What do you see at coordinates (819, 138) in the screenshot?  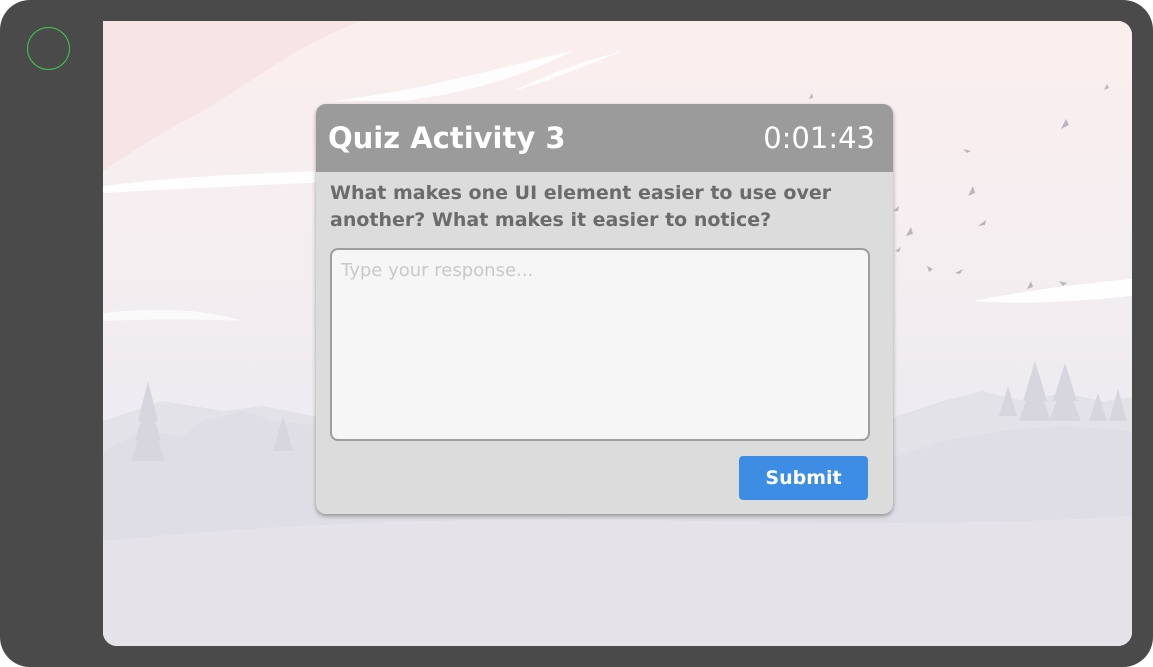 I see `quiz-timer: 0:01:43` at bounding box center [819, 138].